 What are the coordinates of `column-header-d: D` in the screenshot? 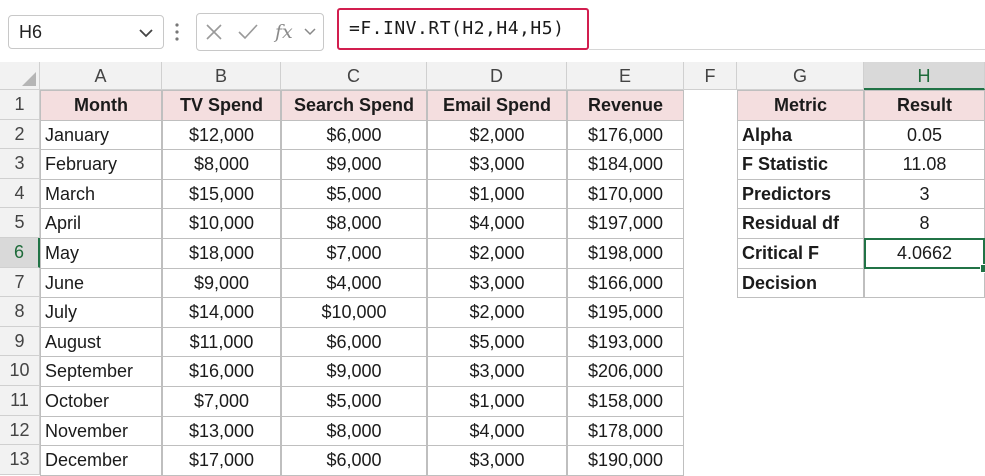 It's located at (497, 76).